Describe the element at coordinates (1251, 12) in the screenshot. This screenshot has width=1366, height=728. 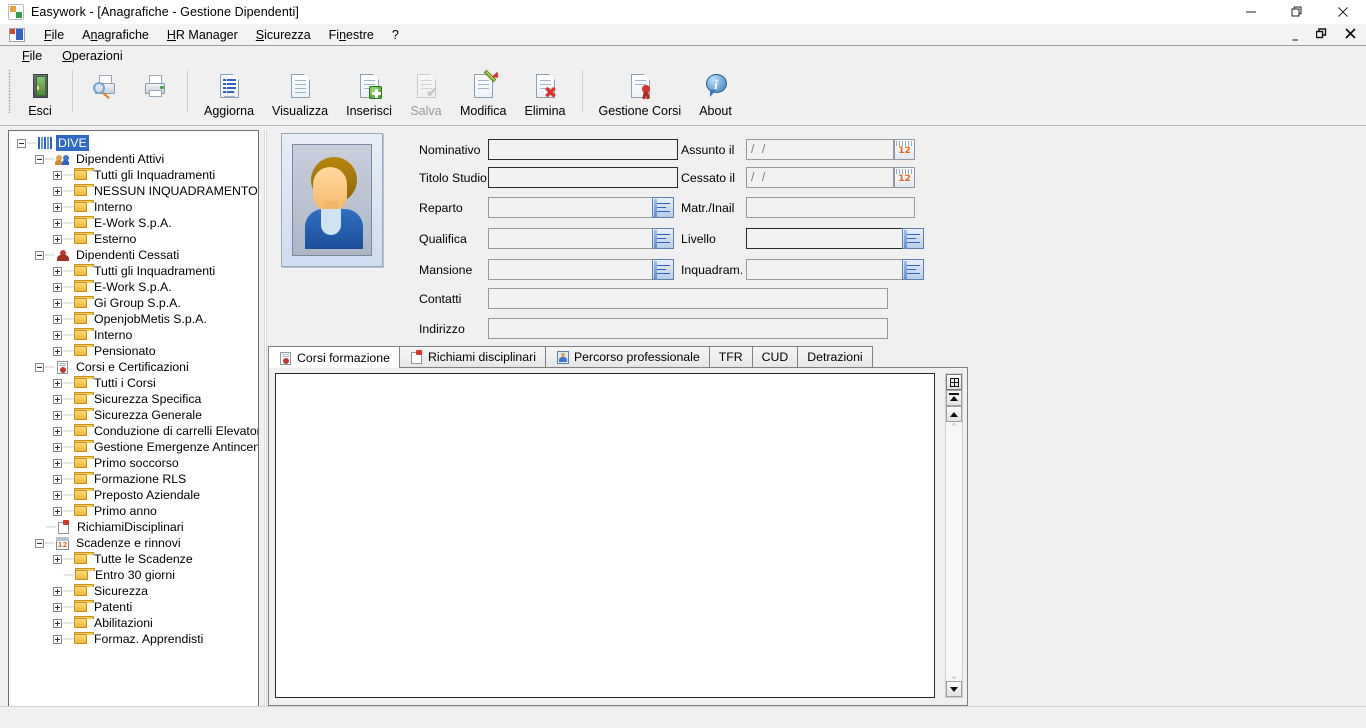
I see `minimize-button` at that location.